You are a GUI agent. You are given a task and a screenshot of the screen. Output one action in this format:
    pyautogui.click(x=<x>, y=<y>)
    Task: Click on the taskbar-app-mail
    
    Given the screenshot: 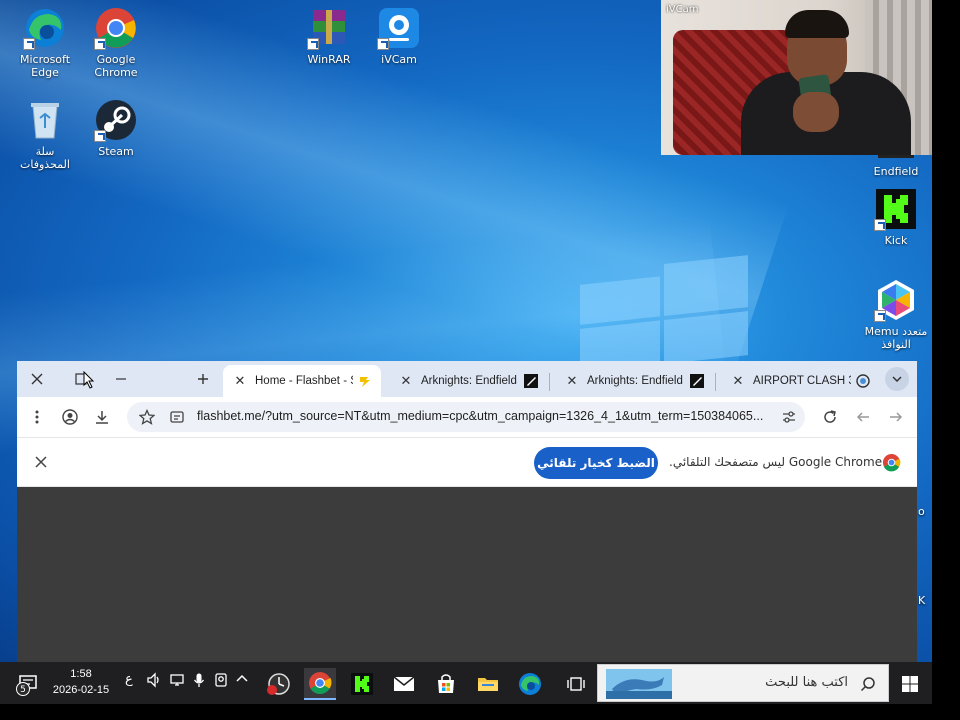 What is the action you would take?
    pyautogui.click(x=404, y=684)
    